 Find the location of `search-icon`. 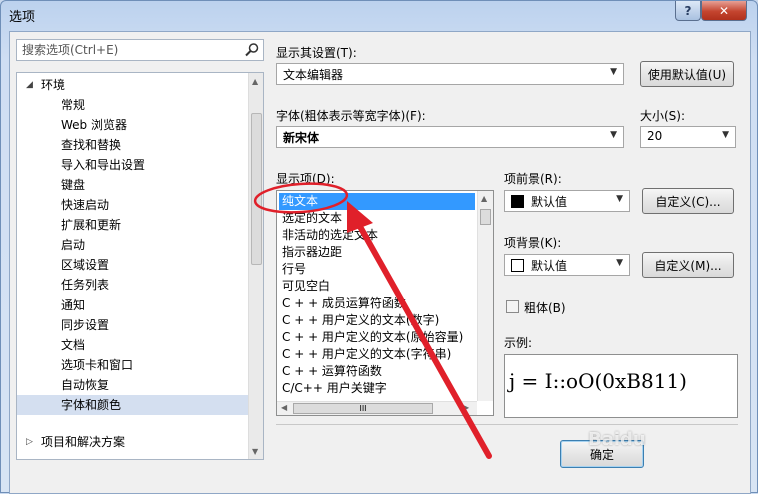

search-icon is located at coordinates (252, 50).